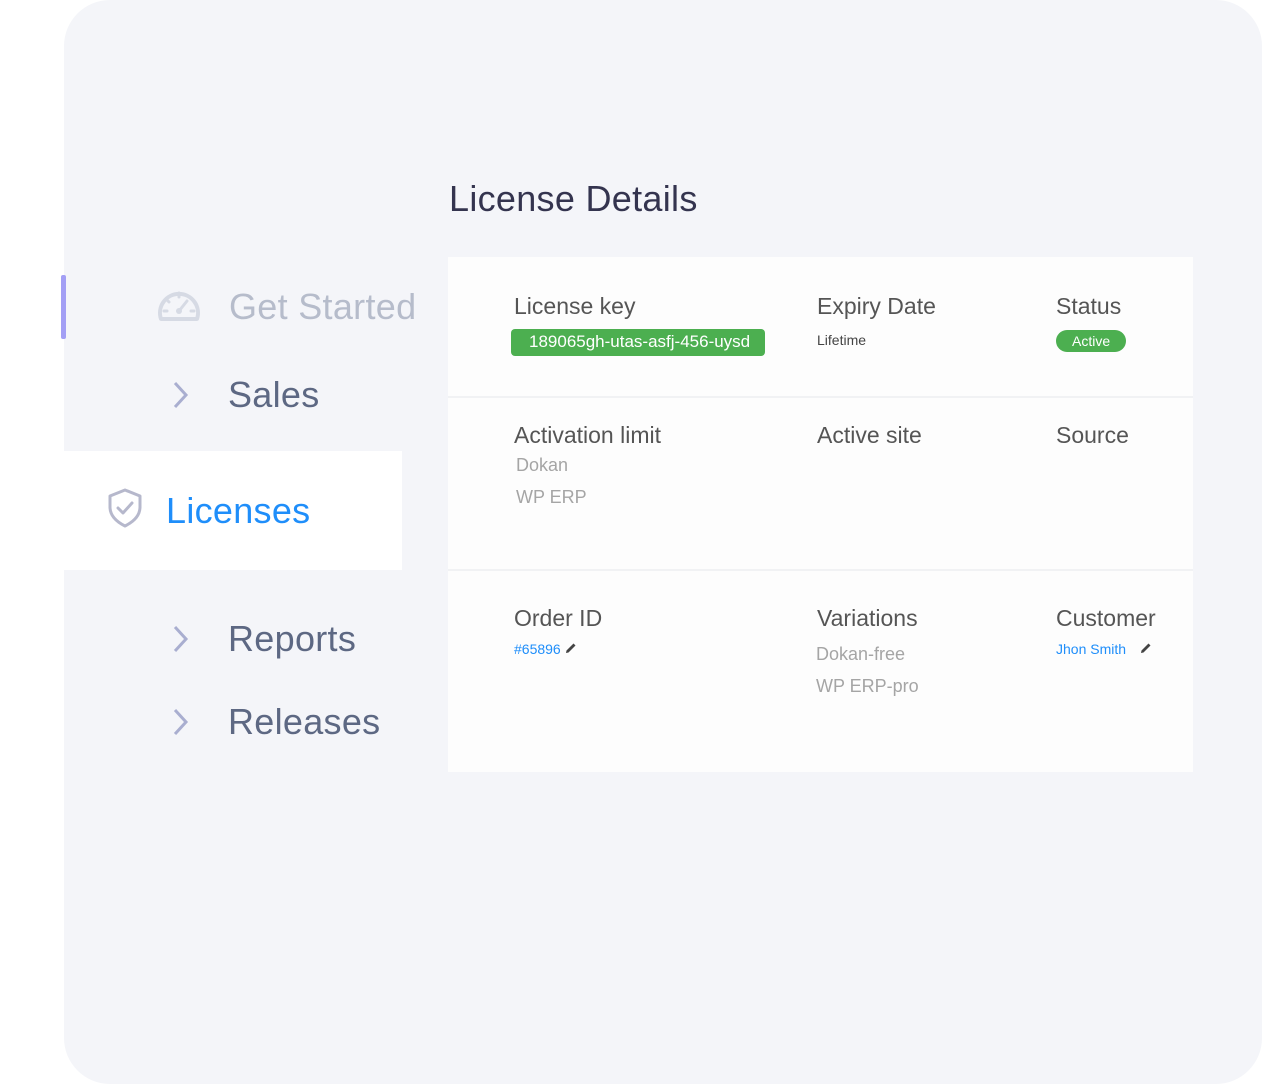 Image resolution: width=1262 pixels, height=1084 pixels. What do you see at coordinates (323, 306) in the screenshot?
I see `sidebar-item-label: Get Started` at bounding box center [323, 306].